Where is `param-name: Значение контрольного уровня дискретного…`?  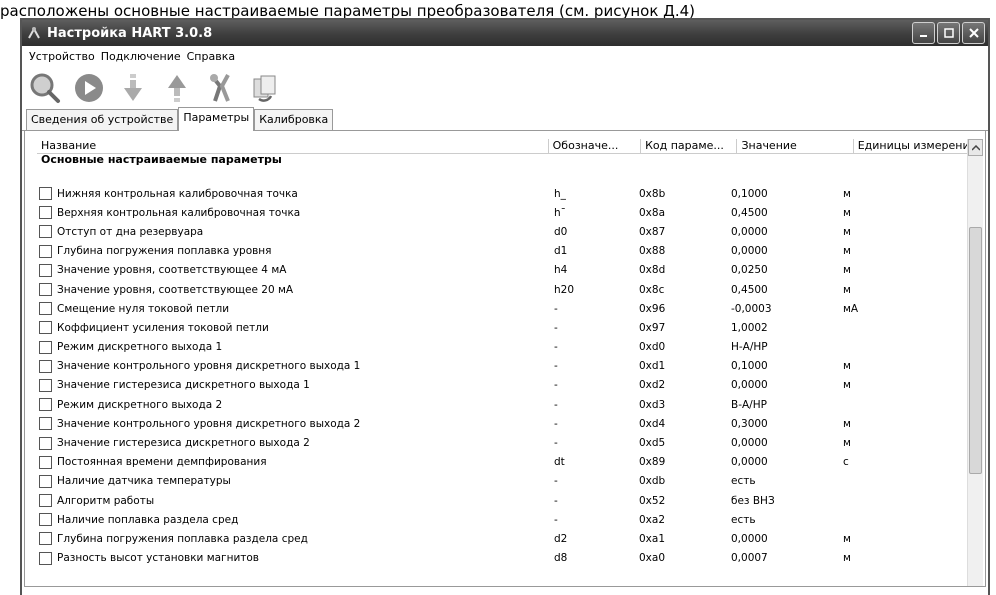 param-name: Значение контрольного уровня дискретного… is located at coordinates (209, 366).